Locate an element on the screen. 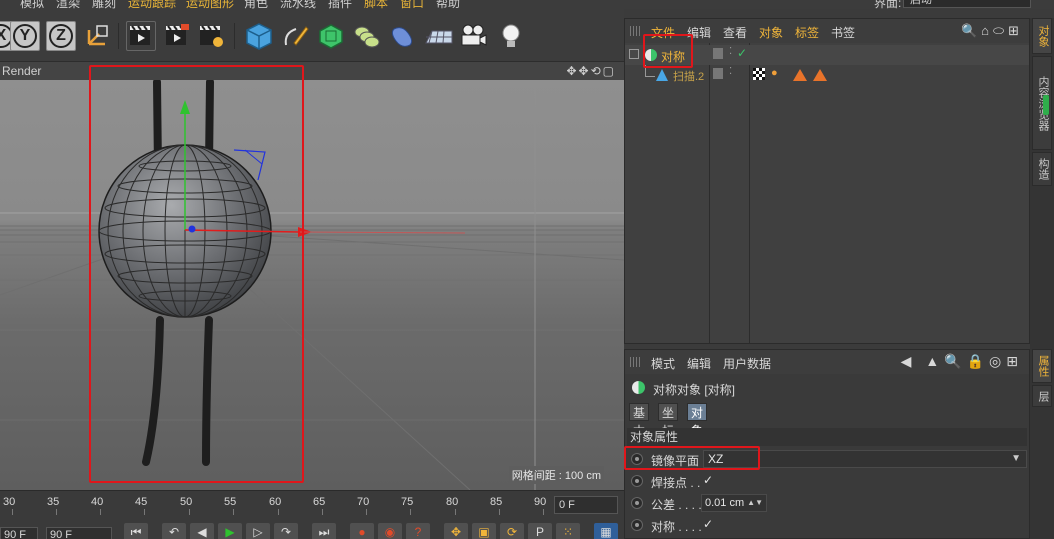  goto-start-button: ⏮ is located at coordinates (136, 531).